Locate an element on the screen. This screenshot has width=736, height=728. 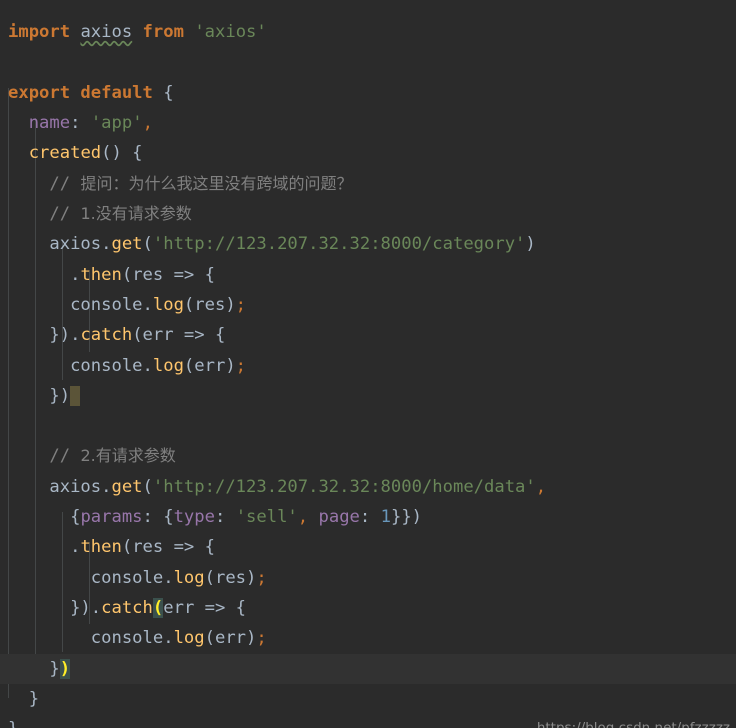
code-line: } is located at coordinates (368, 699).